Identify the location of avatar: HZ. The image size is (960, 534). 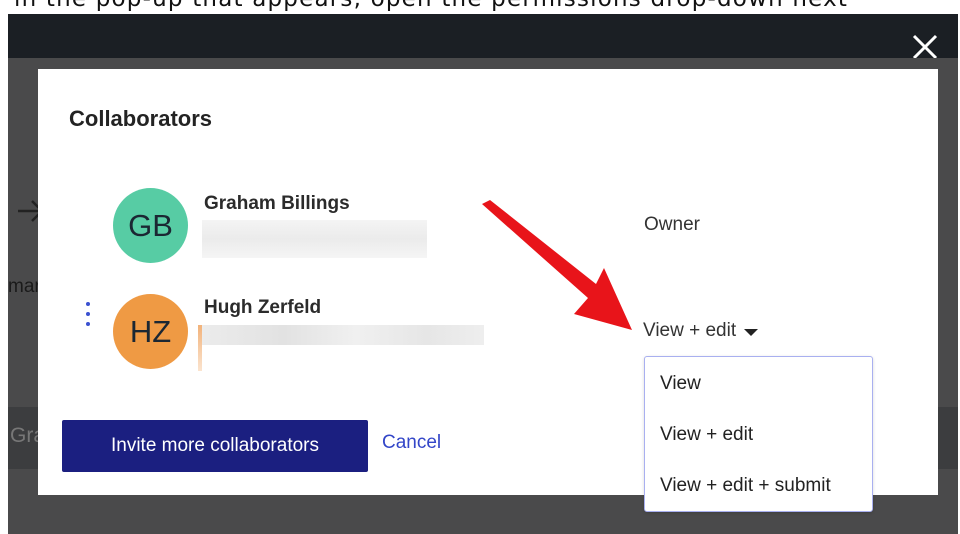
(150, 331).